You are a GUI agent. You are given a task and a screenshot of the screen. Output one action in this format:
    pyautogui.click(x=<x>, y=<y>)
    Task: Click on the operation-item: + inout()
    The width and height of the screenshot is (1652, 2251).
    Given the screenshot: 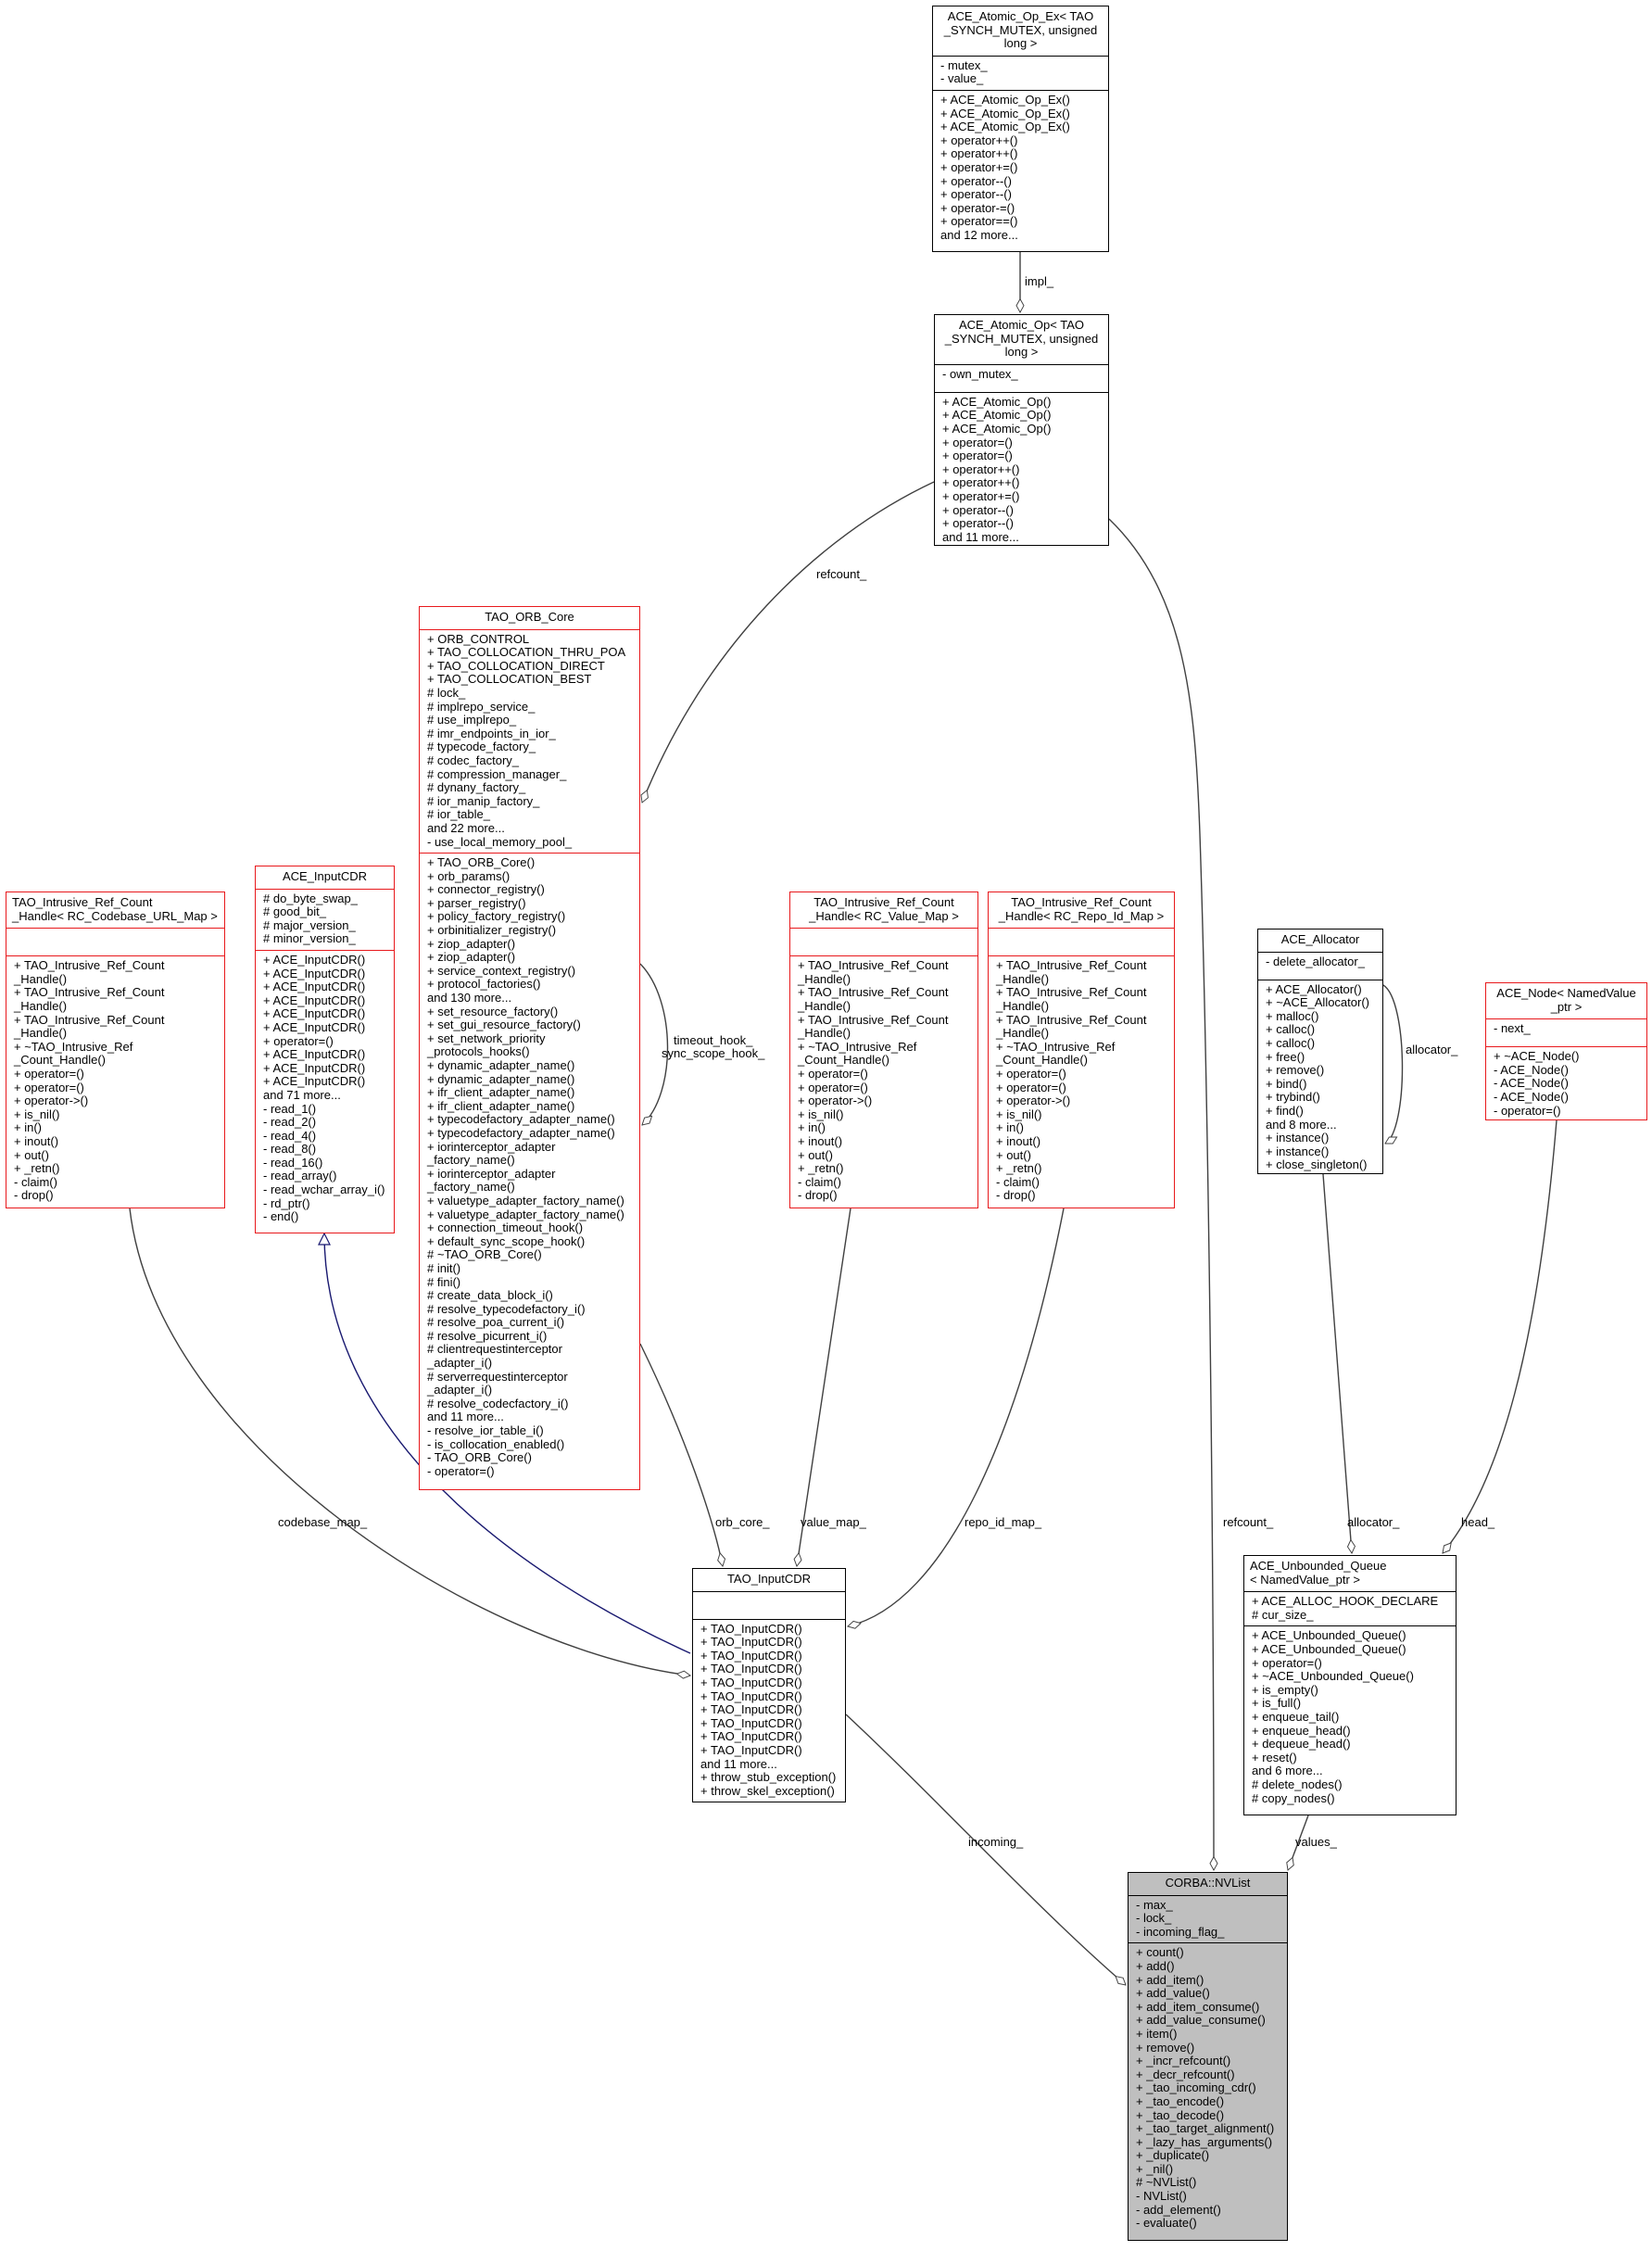 What is the action you would take?
    pyautogui.click(x=1019, y=1140)
    